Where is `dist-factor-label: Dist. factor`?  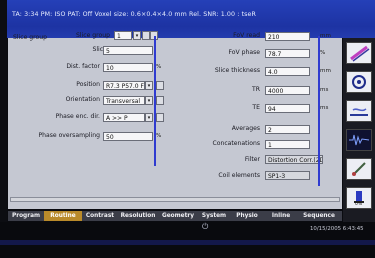
dist-factor-label: Dist. factor is located at coordinates (83, 66).